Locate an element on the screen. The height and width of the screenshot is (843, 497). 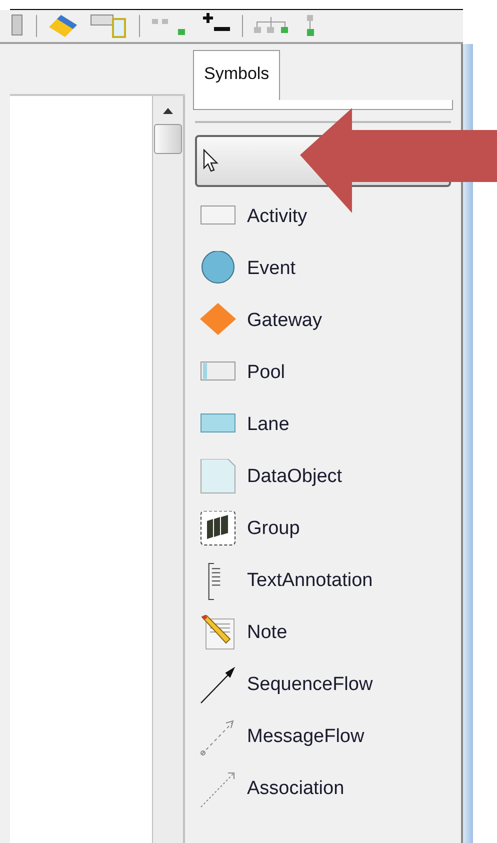
pencil-note-icon is located at coordinates (218, 633).